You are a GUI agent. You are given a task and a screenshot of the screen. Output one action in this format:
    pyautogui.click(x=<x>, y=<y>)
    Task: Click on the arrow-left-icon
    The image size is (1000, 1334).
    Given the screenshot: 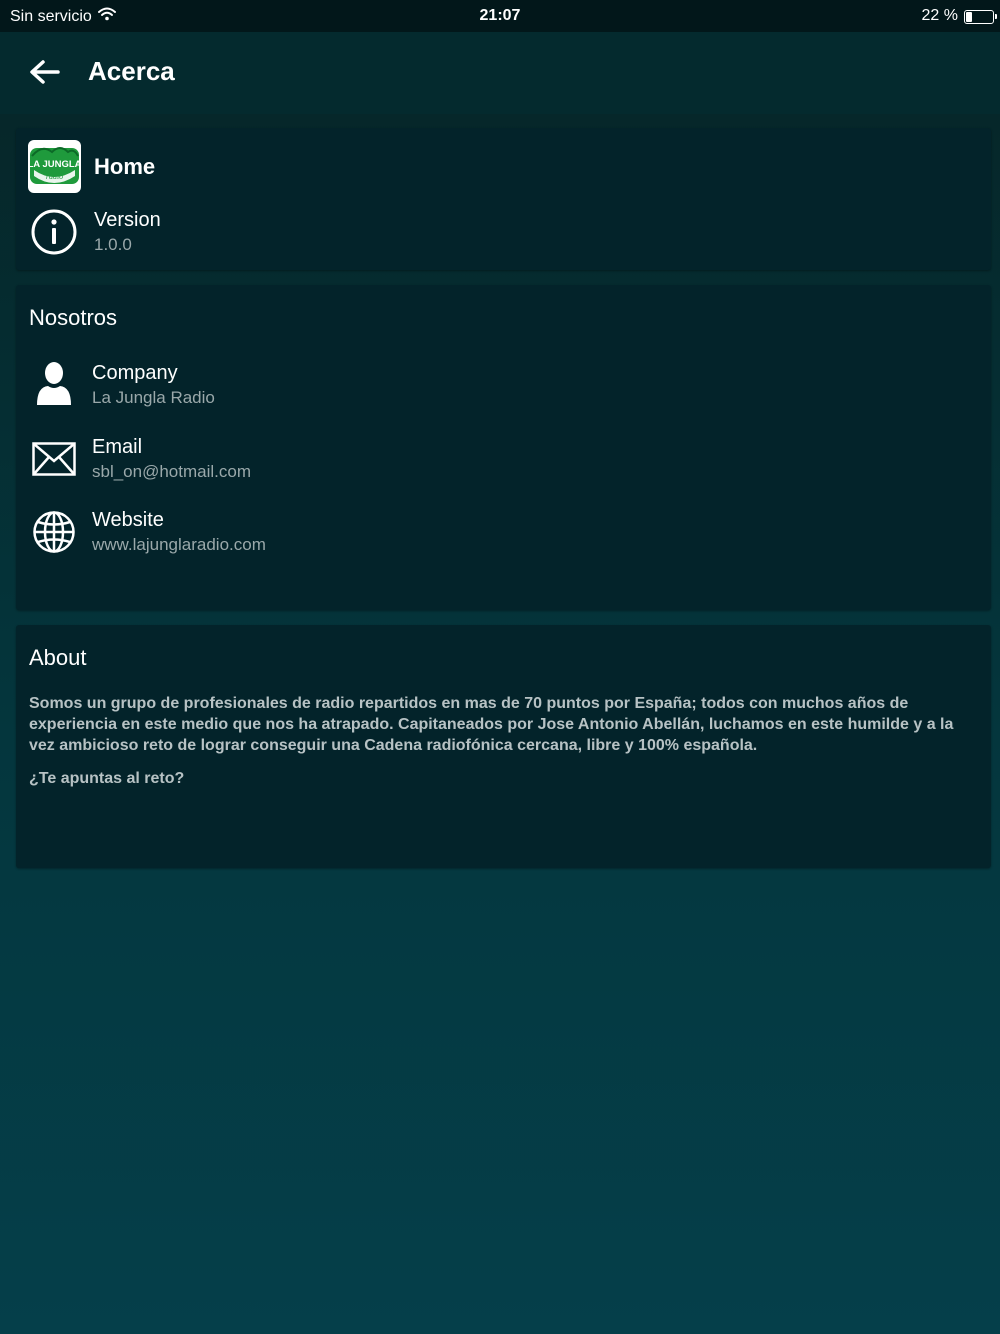 What is the action you would take?
    pyautogui.click(x=45, y=72)
    